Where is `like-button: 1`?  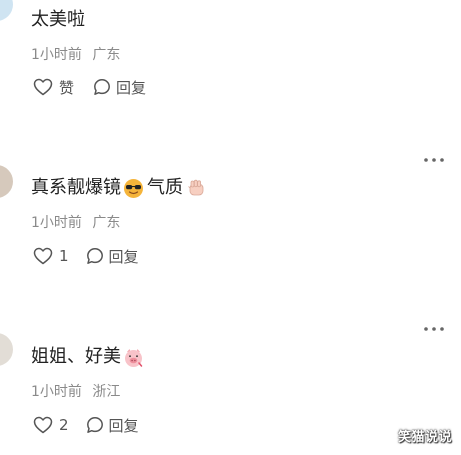
like-button: 1 is located at coordinates (51, 256).